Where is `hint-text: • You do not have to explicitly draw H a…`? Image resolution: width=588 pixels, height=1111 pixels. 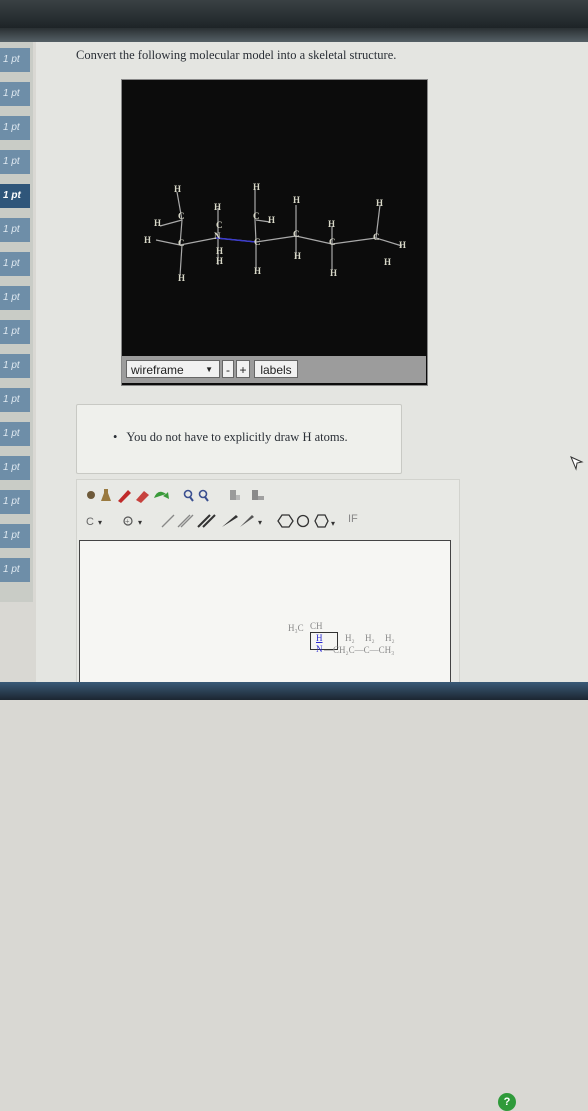
hint-text: • You do not have to explicitly draw H a… is located at coordinates (230, 437).